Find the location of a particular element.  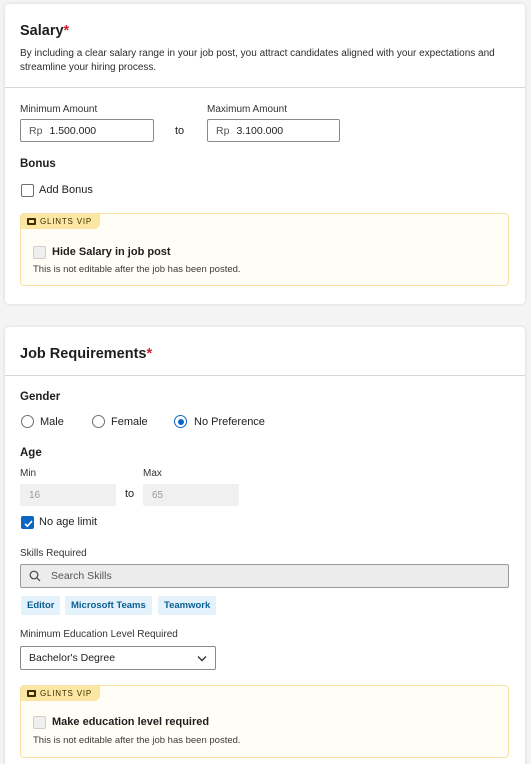

age-min-label: Min is located at coordinates (28, 473).